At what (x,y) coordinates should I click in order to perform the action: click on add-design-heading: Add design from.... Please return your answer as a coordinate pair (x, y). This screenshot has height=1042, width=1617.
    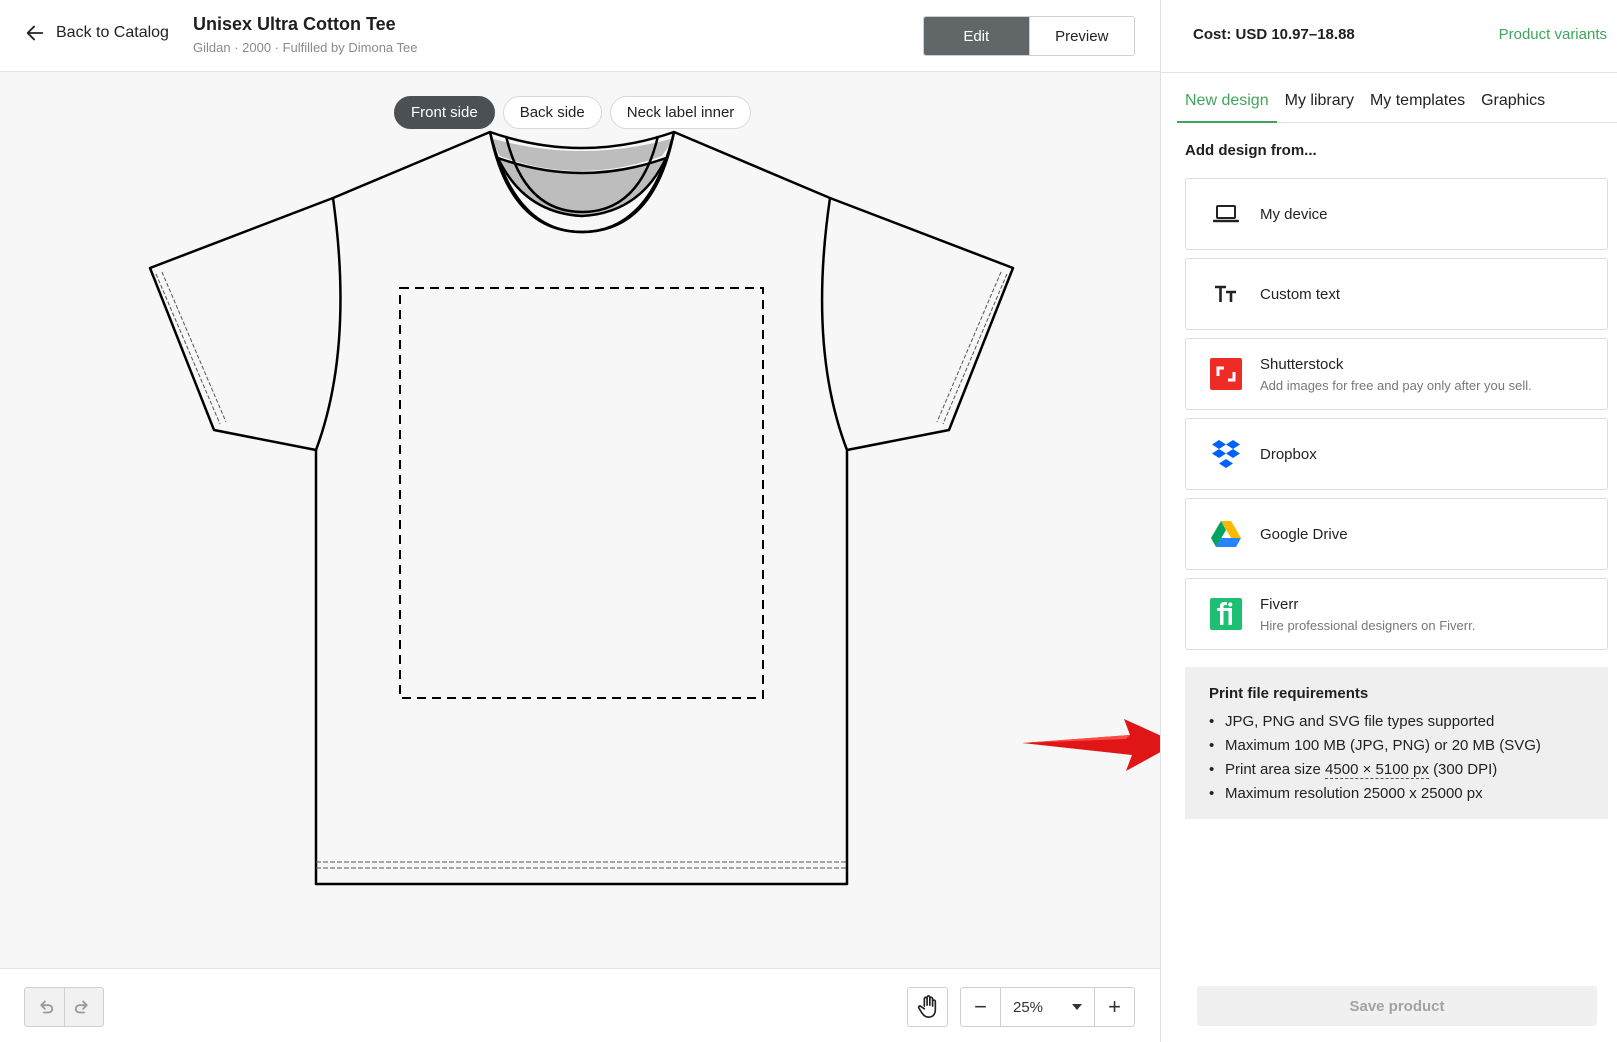
    Looking at the image, I should click on (1251, 150).